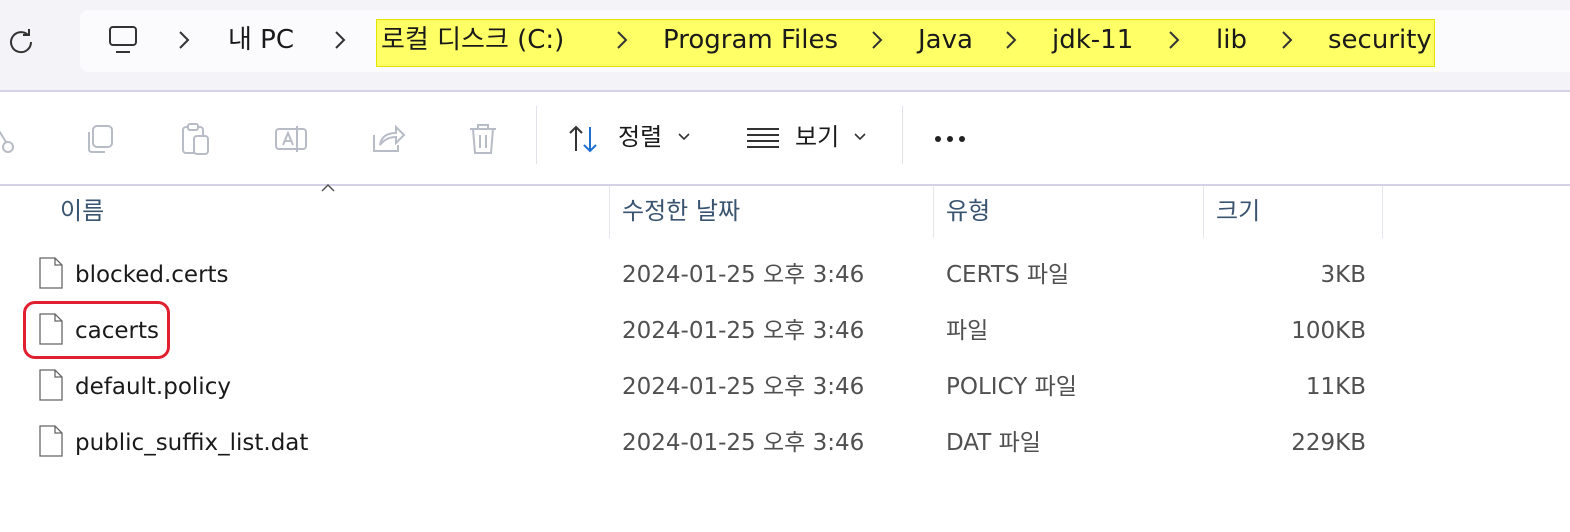 This screenshot has height=532, width=1570. Describe the element at coordinates (968, 211) in the screenshot. I see `column-header-type: 유형` at that location.